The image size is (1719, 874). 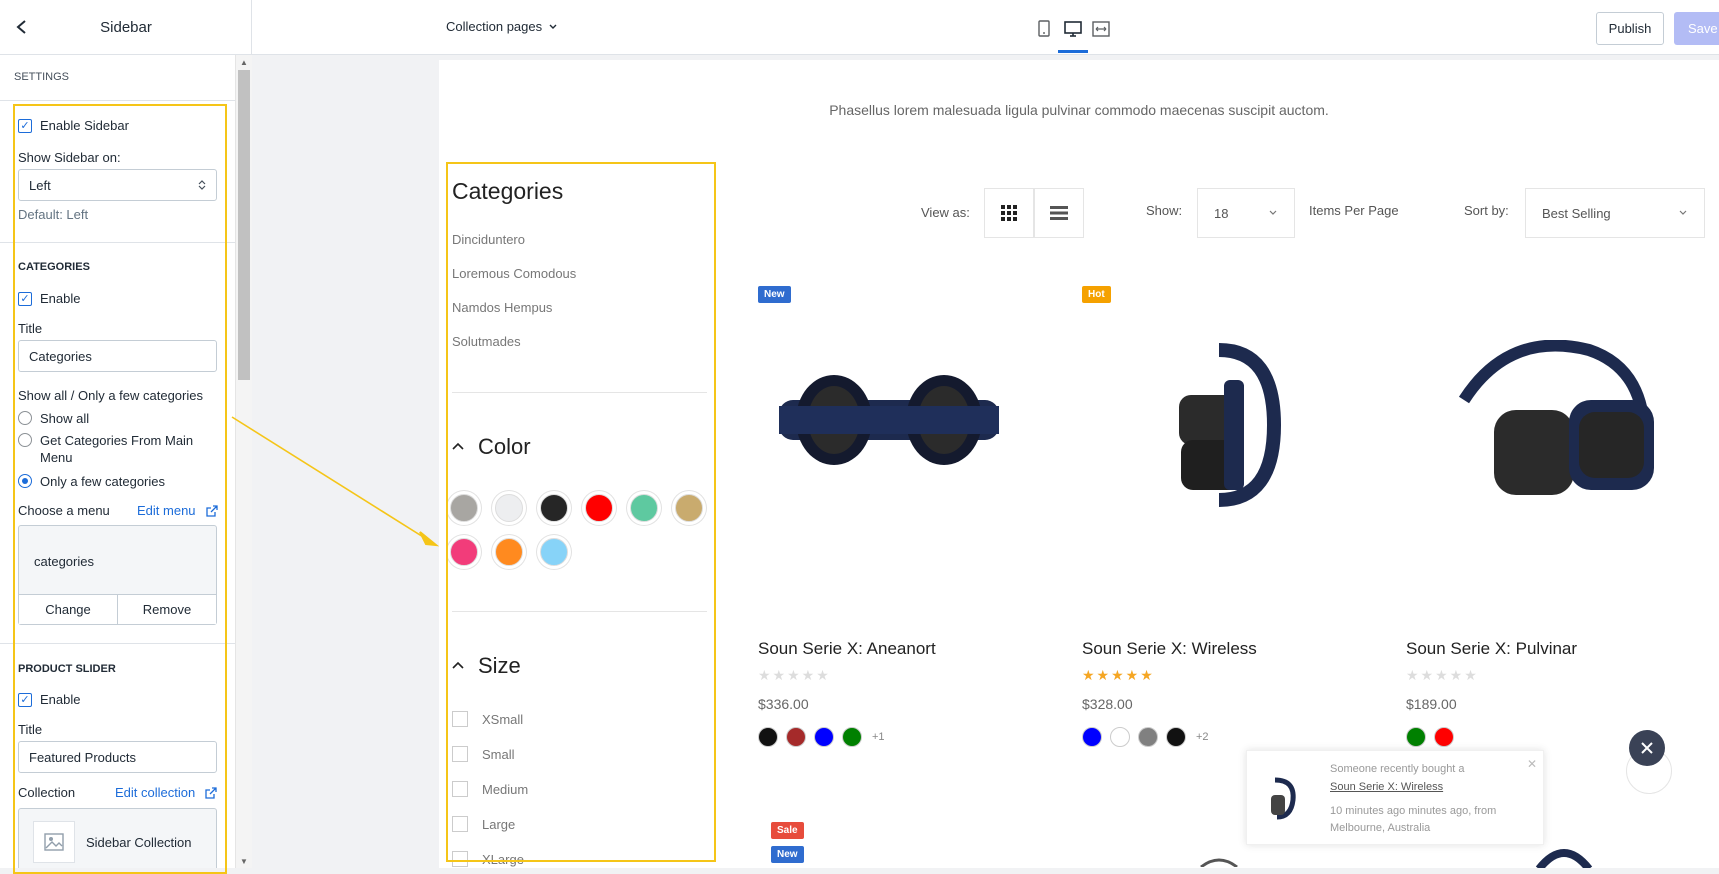 What do you see at coordinates (67, 669) in the screenshot?
I see `product-slider-heading: PRODUCT SLIDER` at bounding box center [67, 669].